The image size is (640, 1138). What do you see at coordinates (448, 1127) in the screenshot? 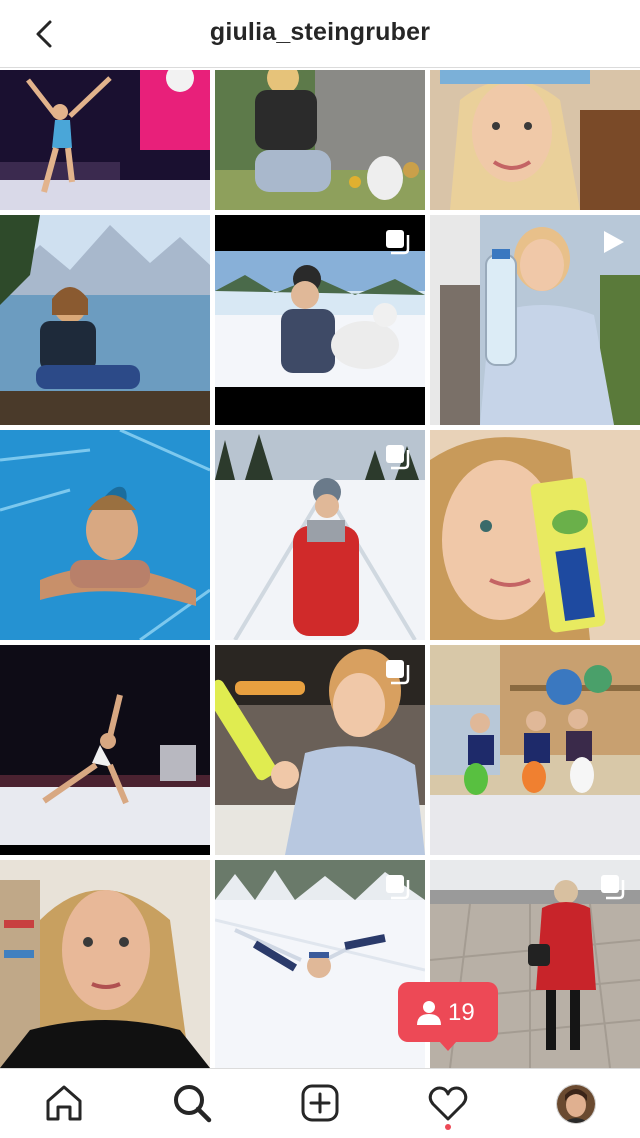
I see `activity-indicator-dot` at bounding box center [448, 1127].